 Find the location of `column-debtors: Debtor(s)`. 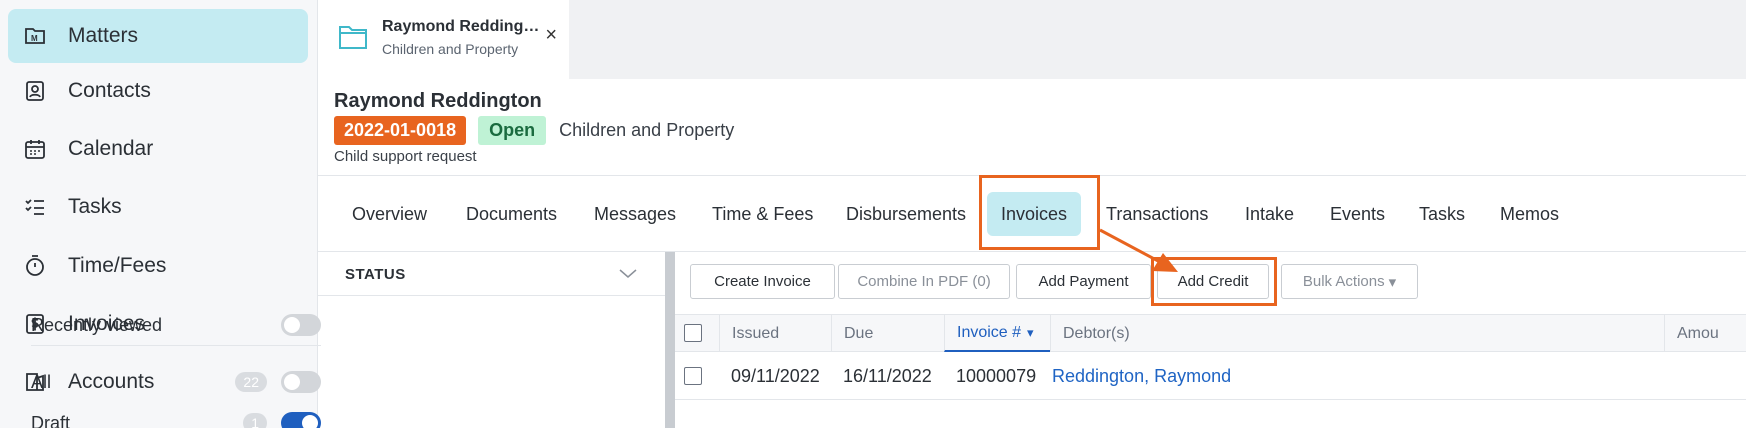

column-debtors: Debtor(s) is located at coordinates (1357, 333).